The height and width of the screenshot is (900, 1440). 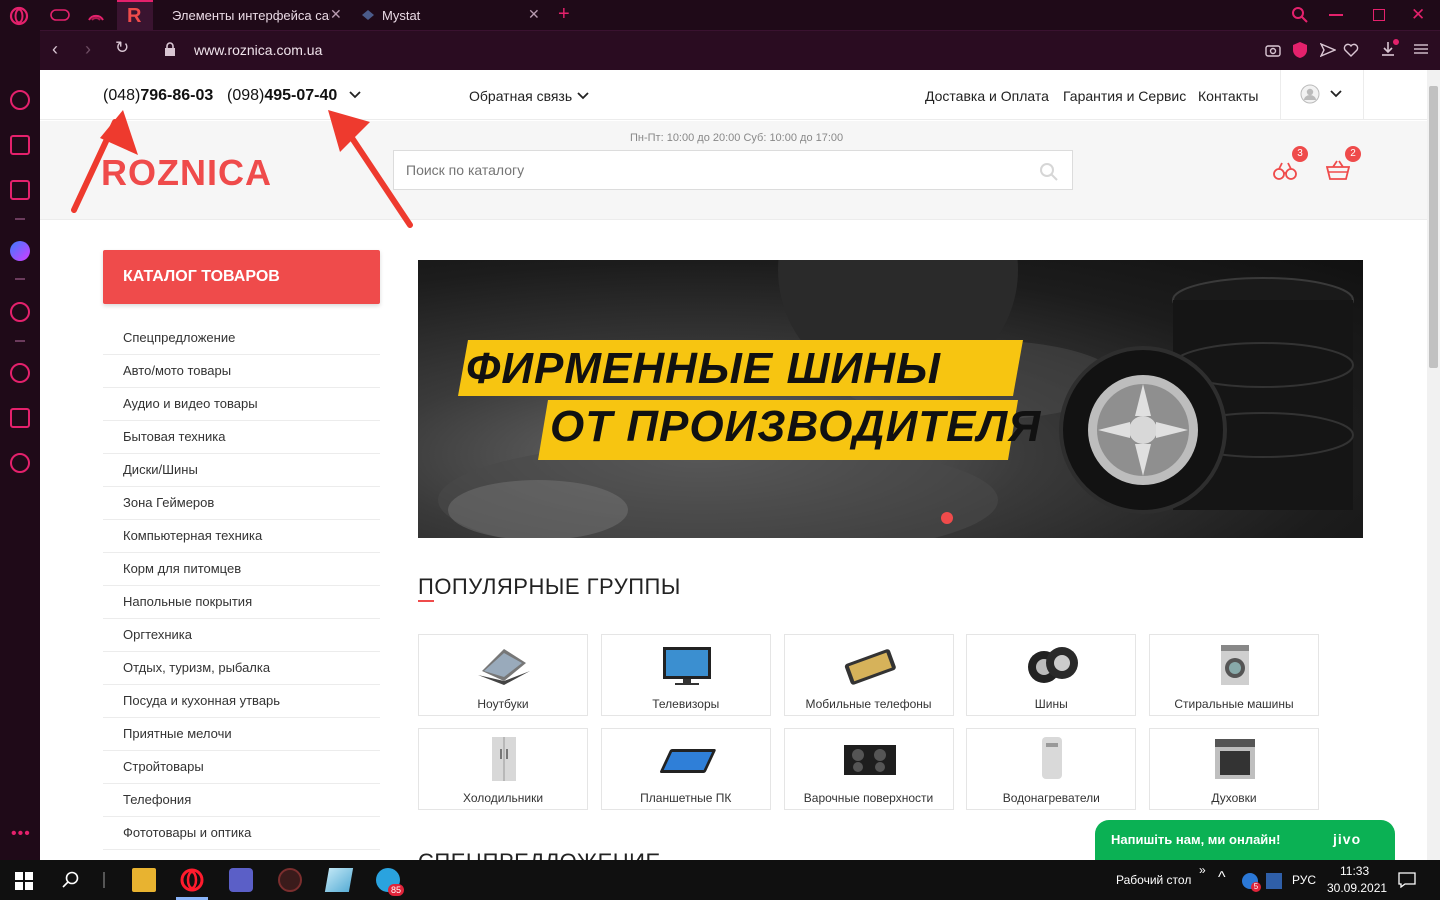 What do you see at coordinates (19, 16) in the screenshot?
I see `opera-logo-icon` at bounding box center [19, 16].